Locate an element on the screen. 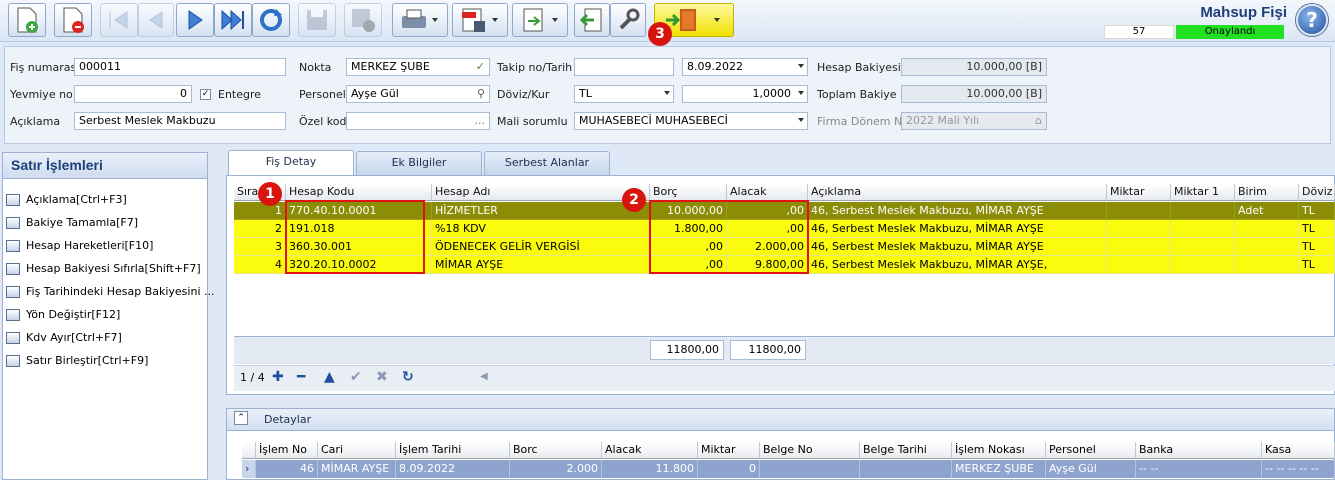 The width and height of the screenshot is (1335, 480). detail-cell-kasa: -- -- -- -- -- is located at coordinates (1298, 469).